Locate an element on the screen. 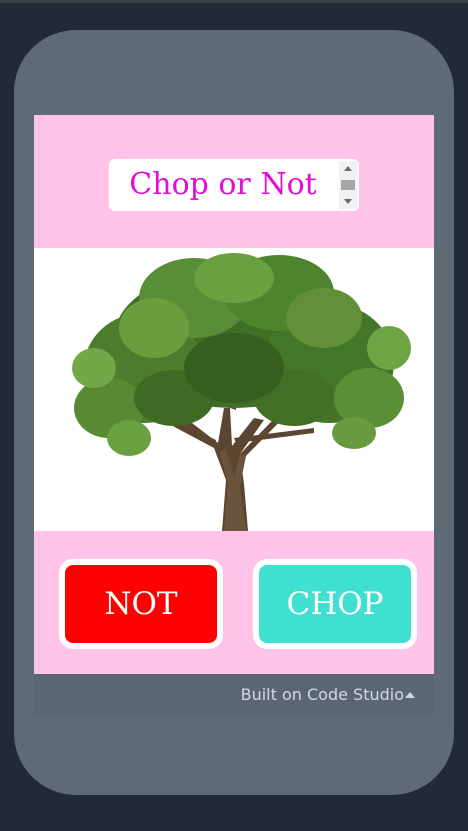 The image size is (468, 831). footer-bar: Built on Code Studio is located at coordinates (234, 694).